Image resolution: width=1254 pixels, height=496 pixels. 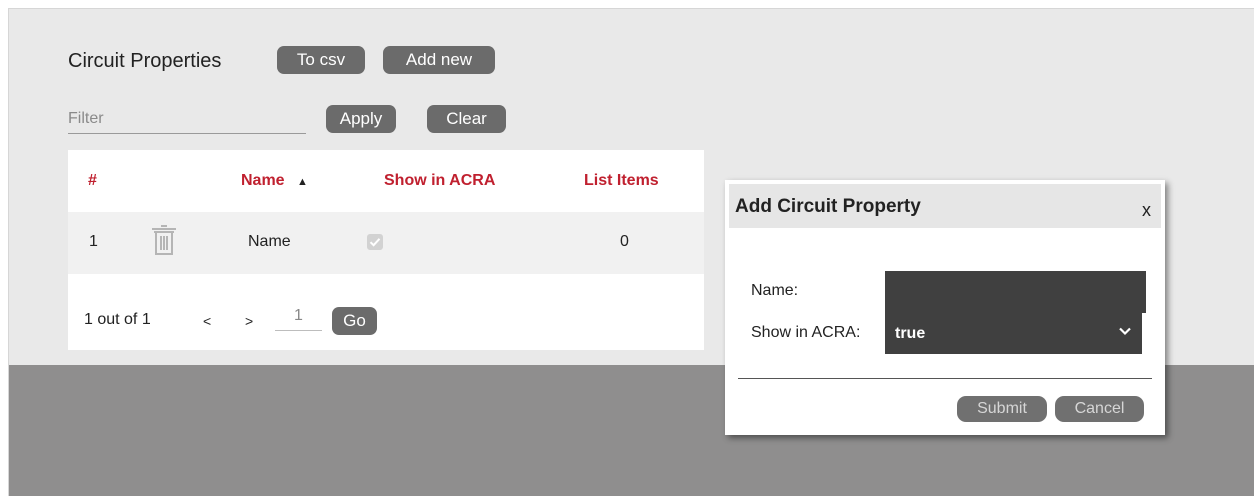 I want to click on filter-input, so click(x=187, y=119).